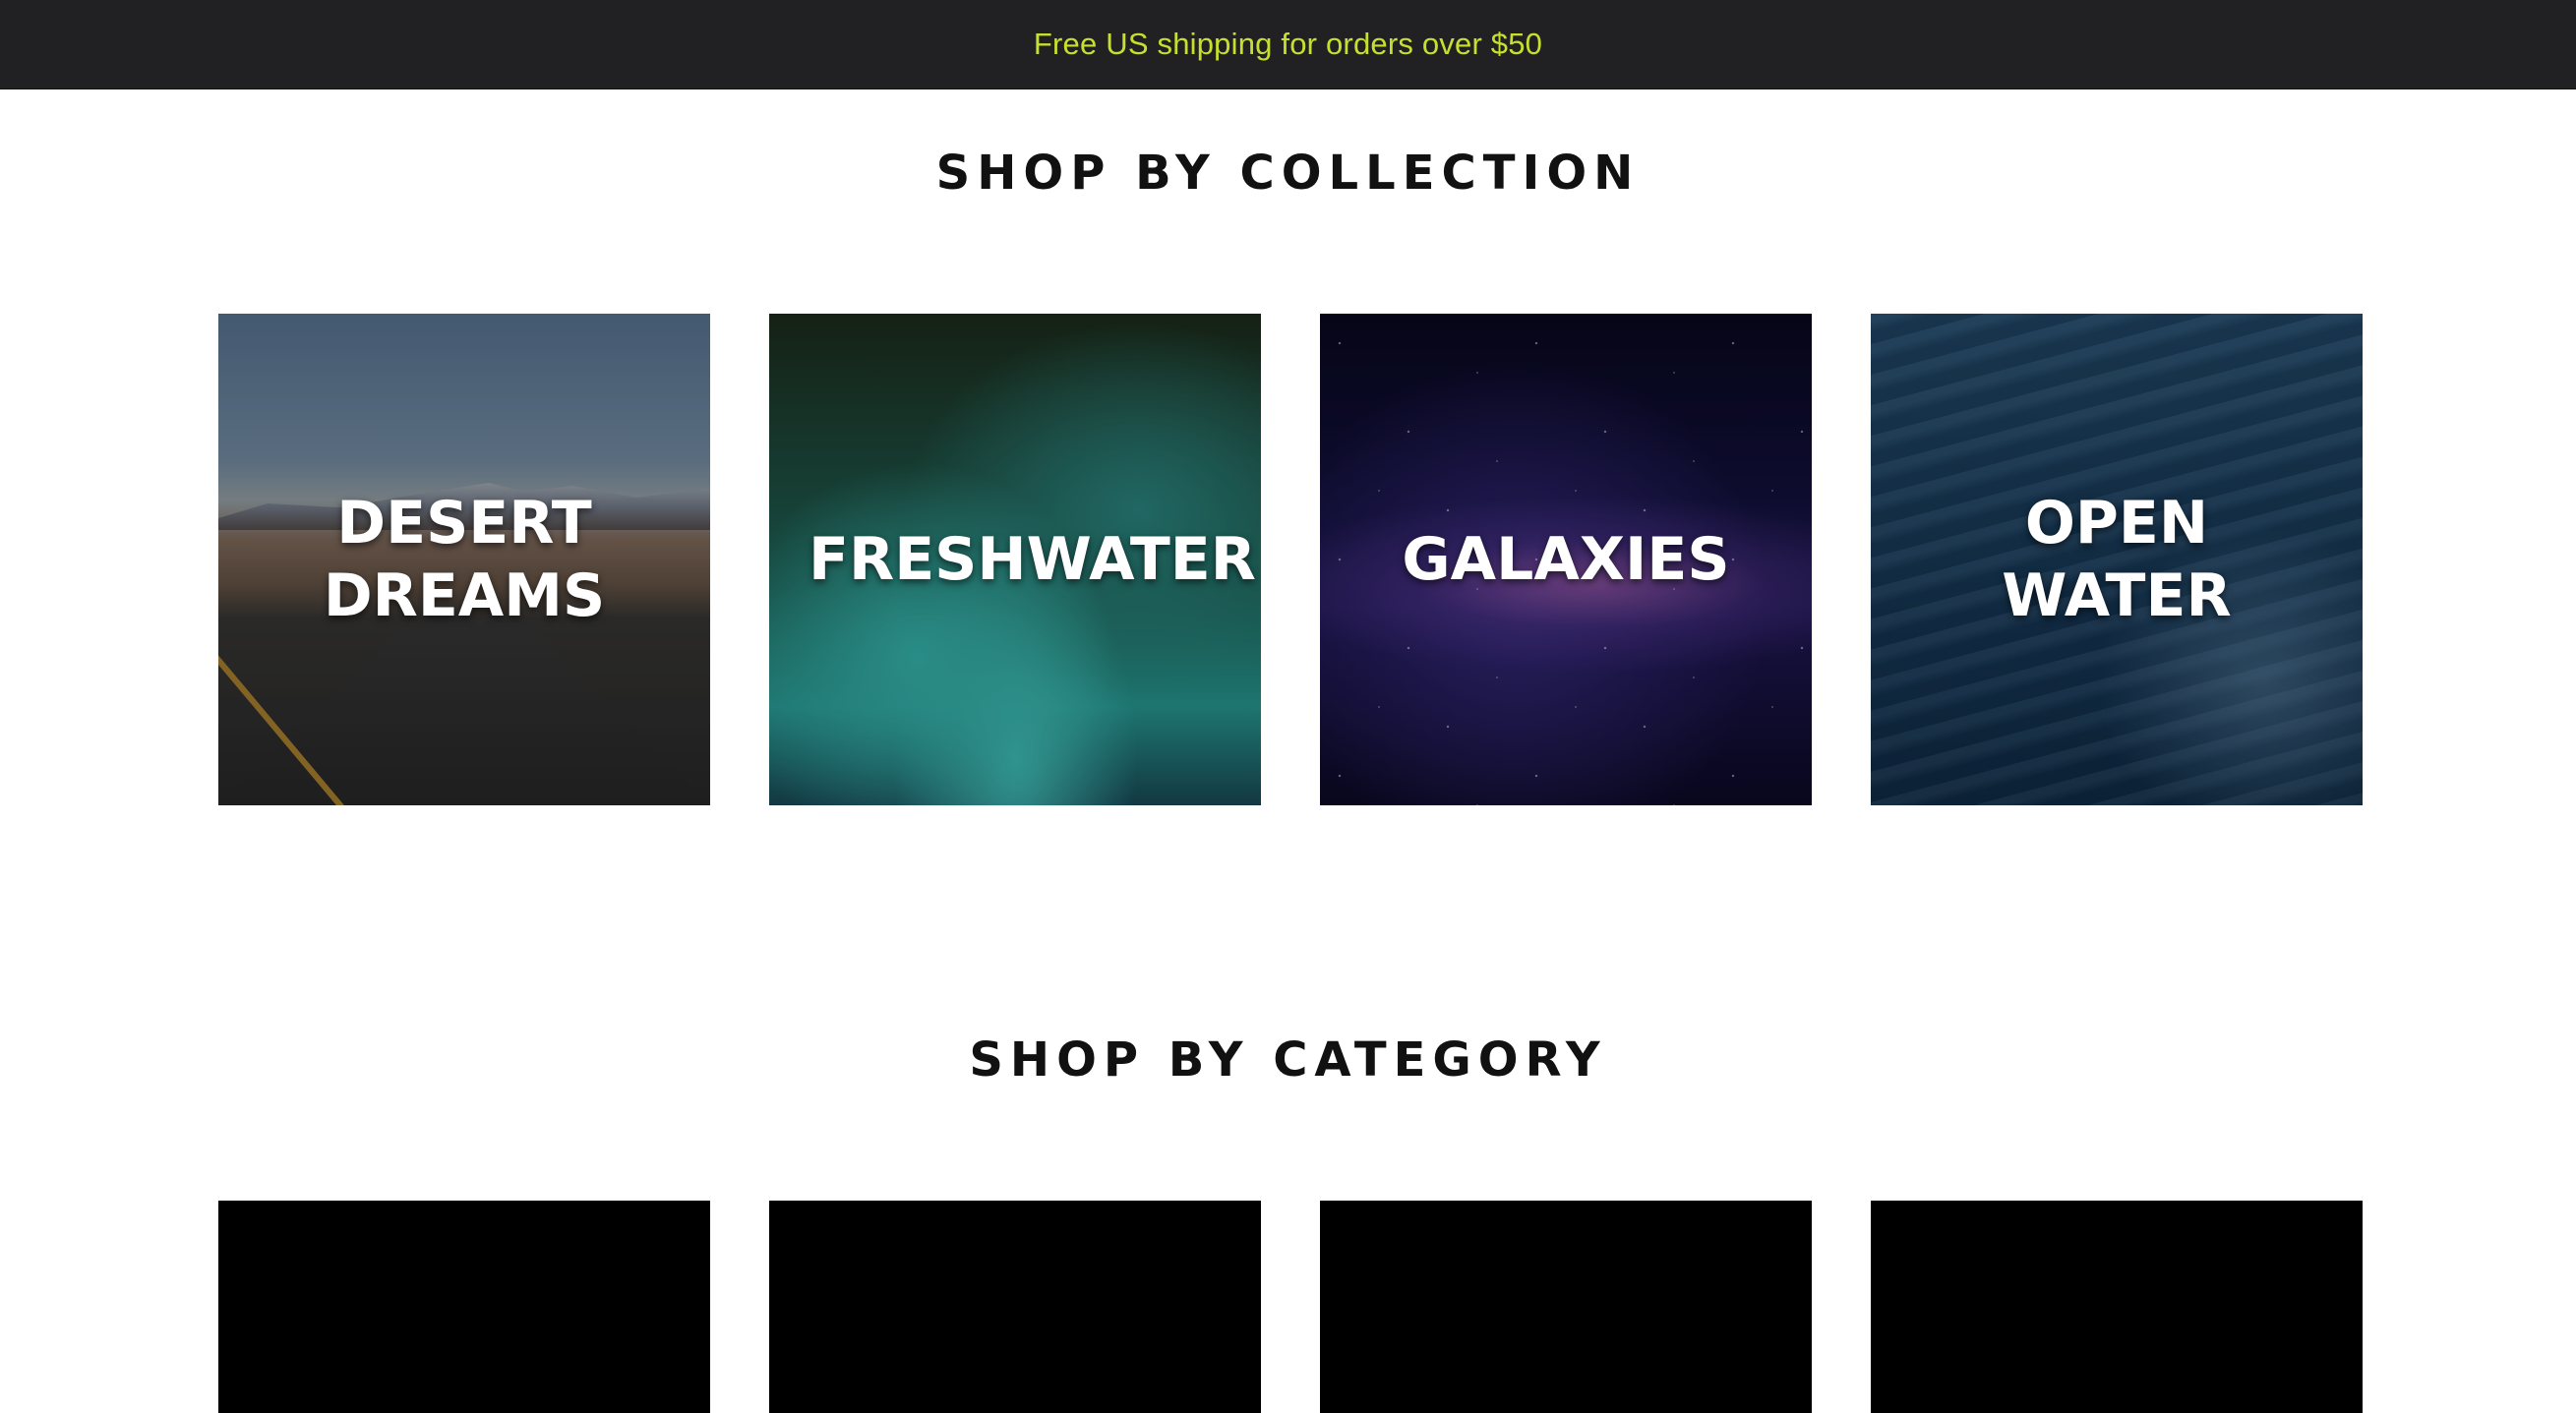  Describe the element at coordinates (1291, 1307) in the screenshot. I see `category-grid` at that location.